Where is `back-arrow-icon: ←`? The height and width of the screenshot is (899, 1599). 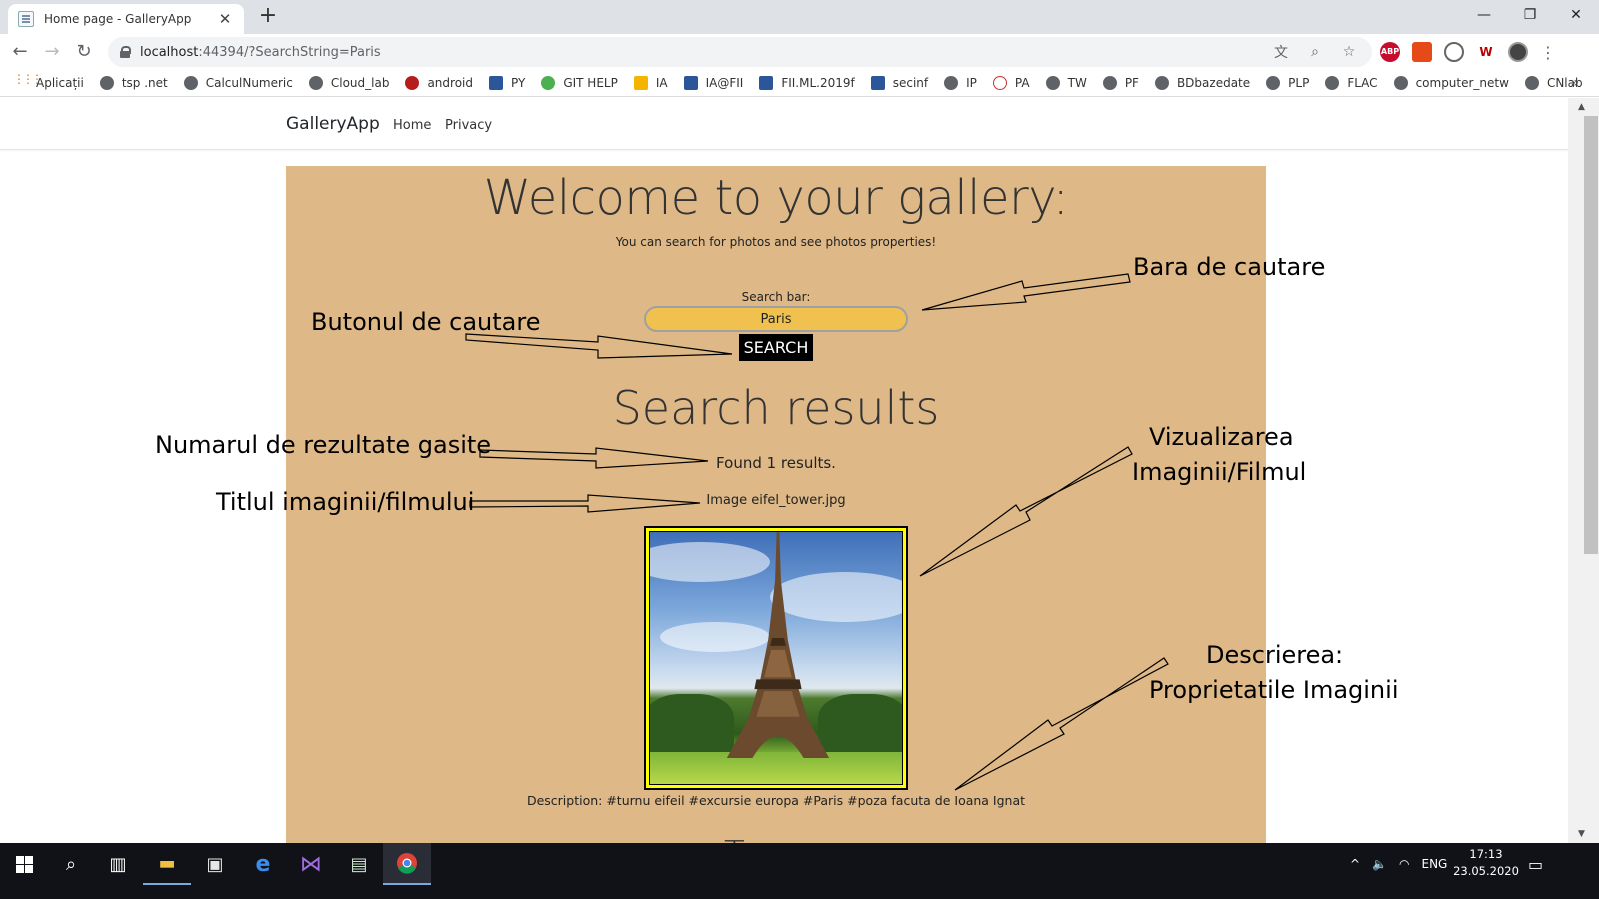
back-arrow-icon: ← is located at coordinates (20, 52).